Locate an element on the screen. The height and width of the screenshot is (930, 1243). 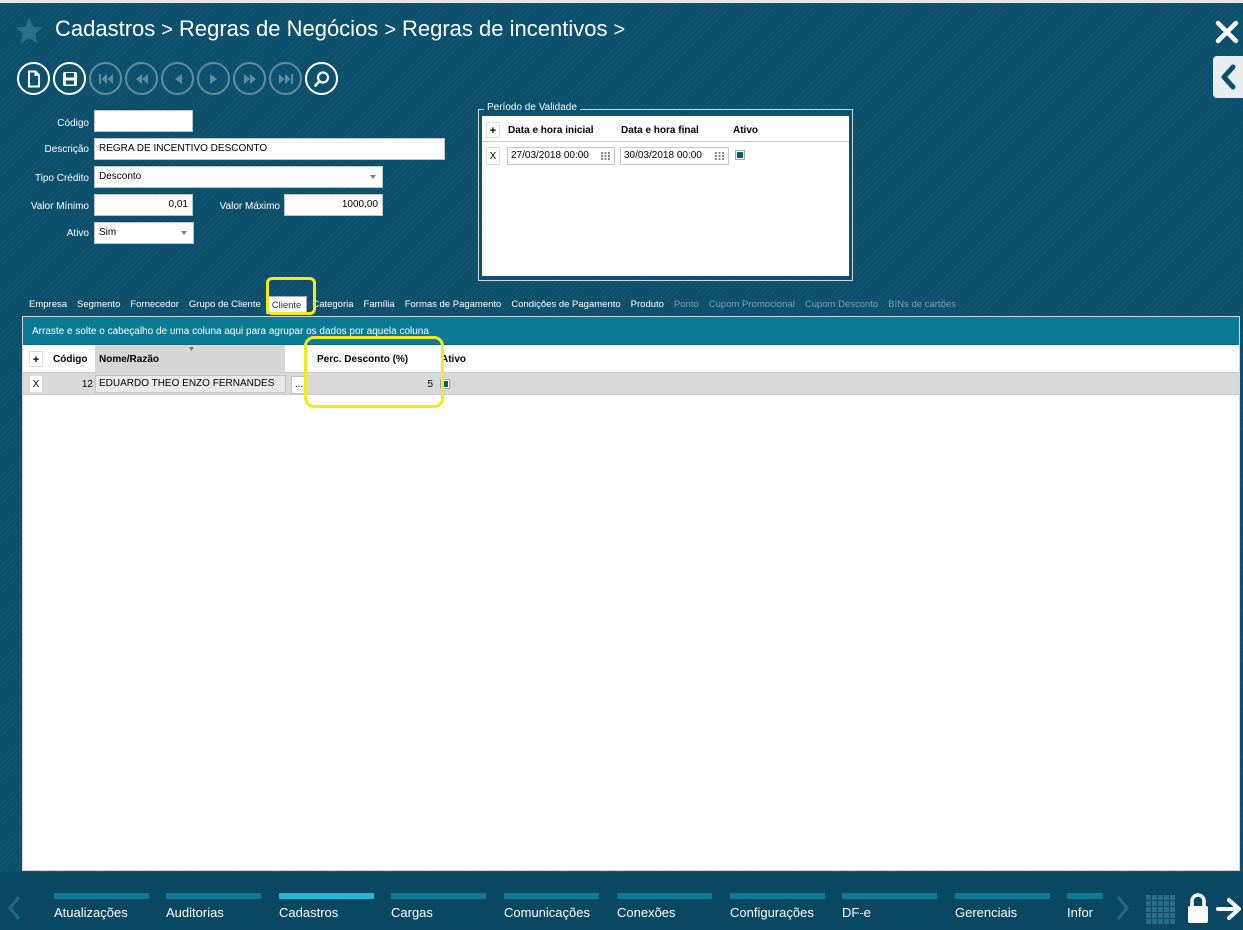
codigo-input is located at coordinates (143, 121).